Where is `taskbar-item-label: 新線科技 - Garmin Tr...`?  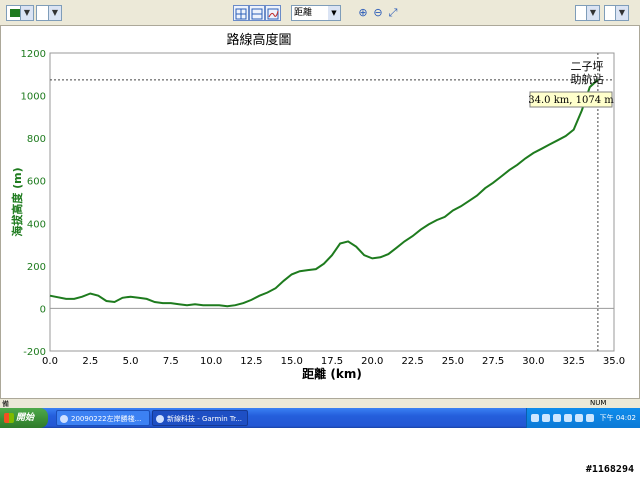 taskbar-item-label: 新線科技 - Garmin Tr... is located at coordinates (205, 419).